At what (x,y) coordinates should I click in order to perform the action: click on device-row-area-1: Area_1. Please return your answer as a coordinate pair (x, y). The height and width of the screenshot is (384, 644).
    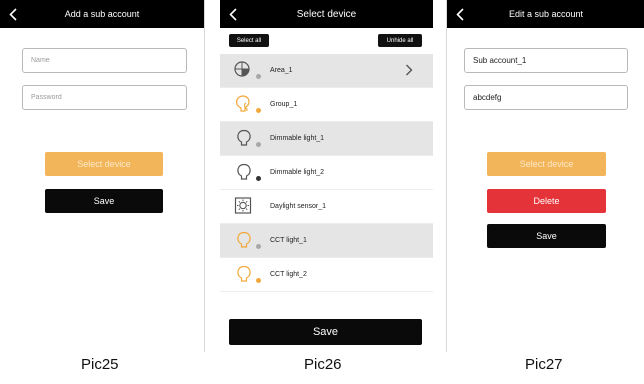
    Looking at the image, I should click on (326, 71).